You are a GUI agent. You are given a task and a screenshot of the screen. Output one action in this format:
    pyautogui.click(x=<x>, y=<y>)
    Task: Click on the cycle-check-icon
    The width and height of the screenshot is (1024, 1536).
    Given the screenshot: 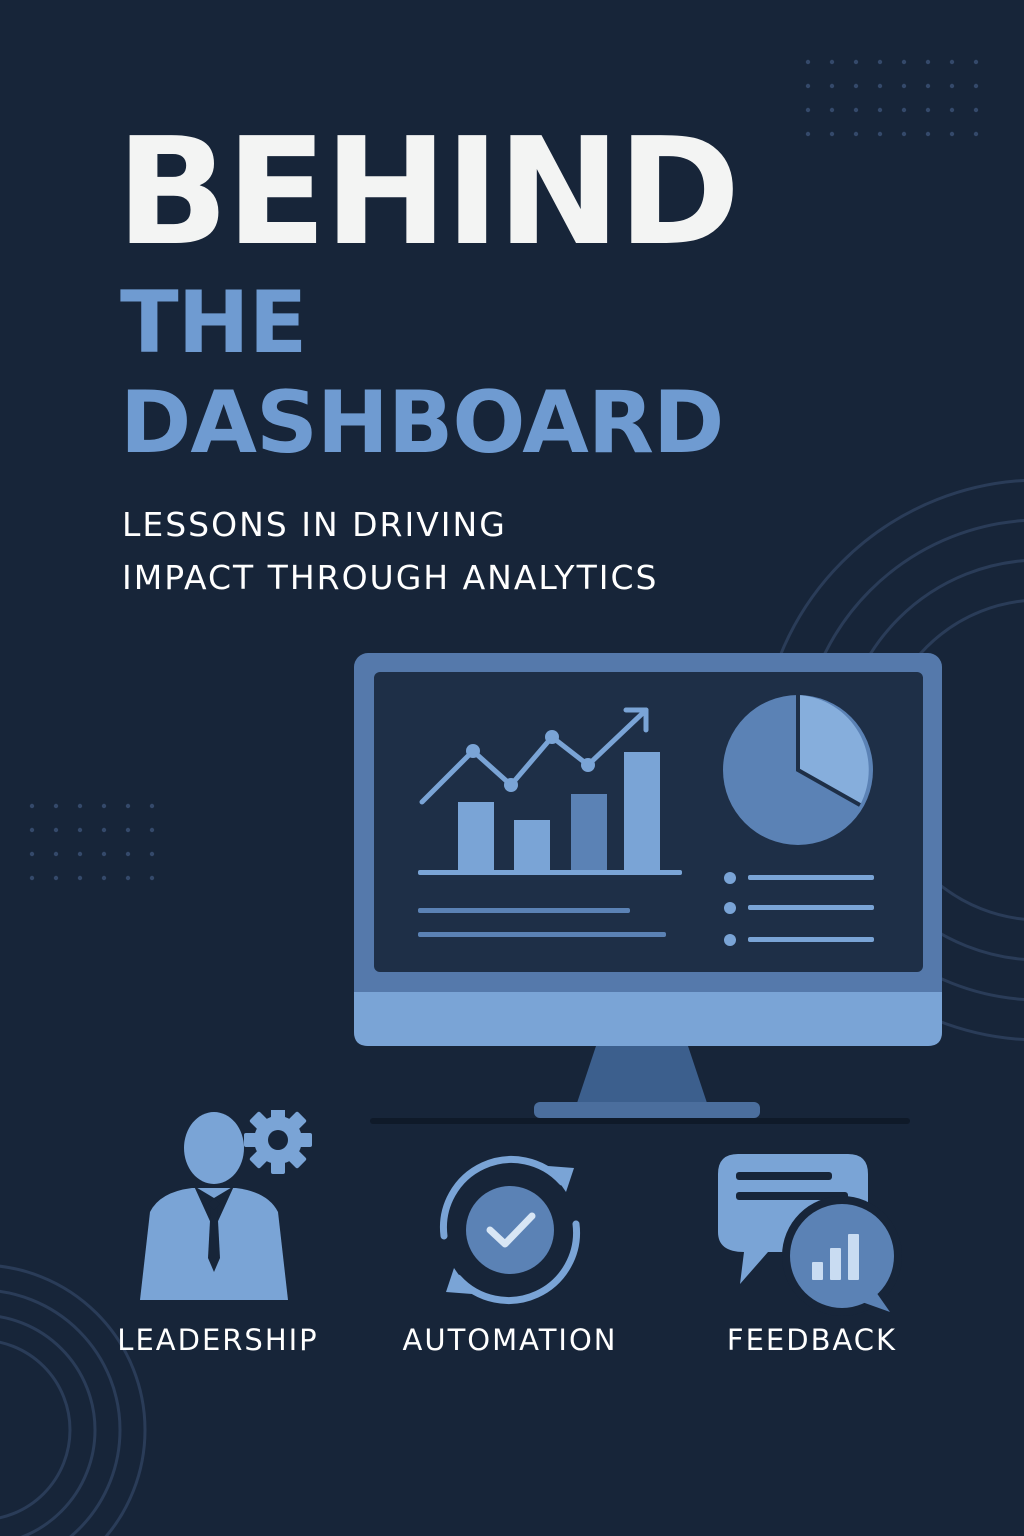 What is the action you would take?
    pyautogui.click(x=510, y=1230)
    